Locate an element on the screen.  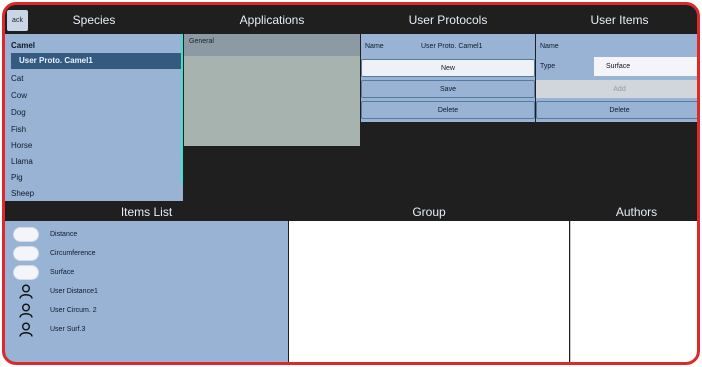
group-header: Group is located at coordinates (429, 211).